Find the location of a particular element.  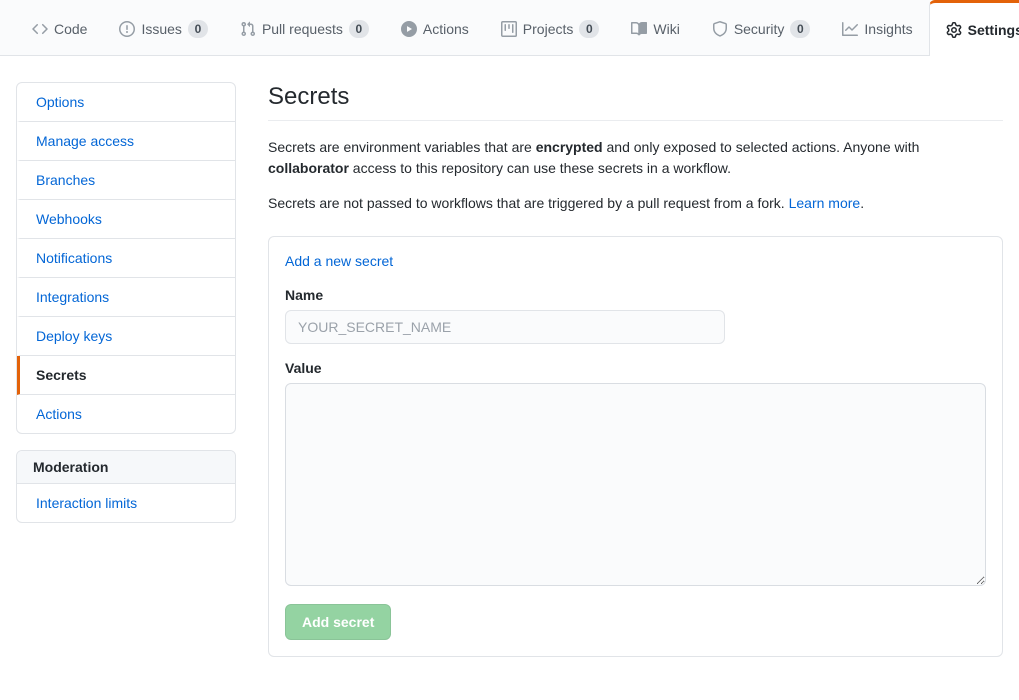

tab-issues-label: Issues is located at coordinates (161, 29).